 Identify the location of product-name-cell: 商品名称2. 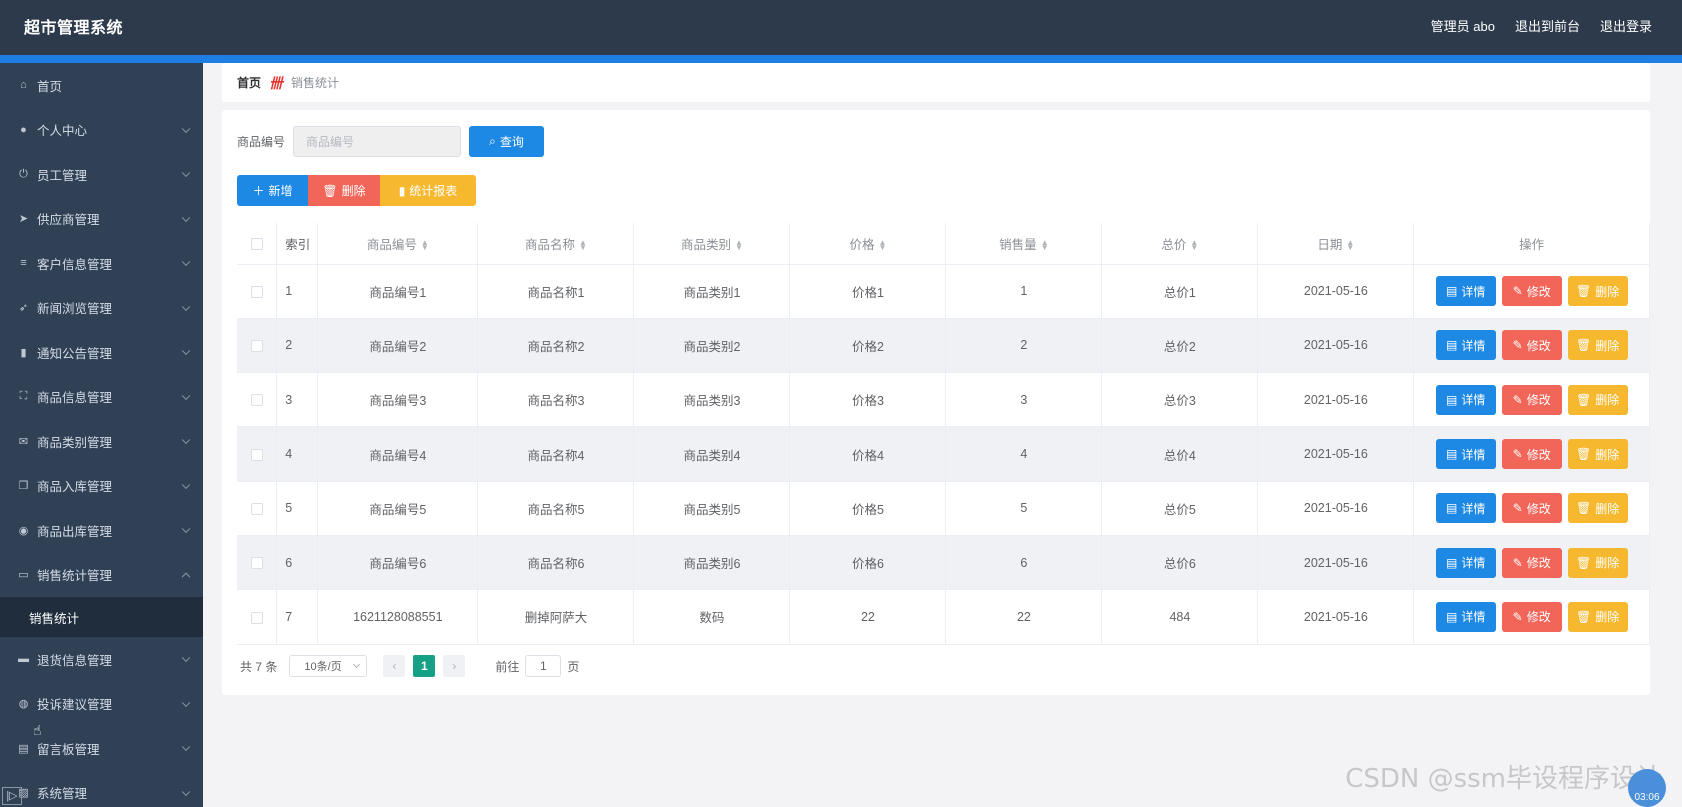
(556, 346).